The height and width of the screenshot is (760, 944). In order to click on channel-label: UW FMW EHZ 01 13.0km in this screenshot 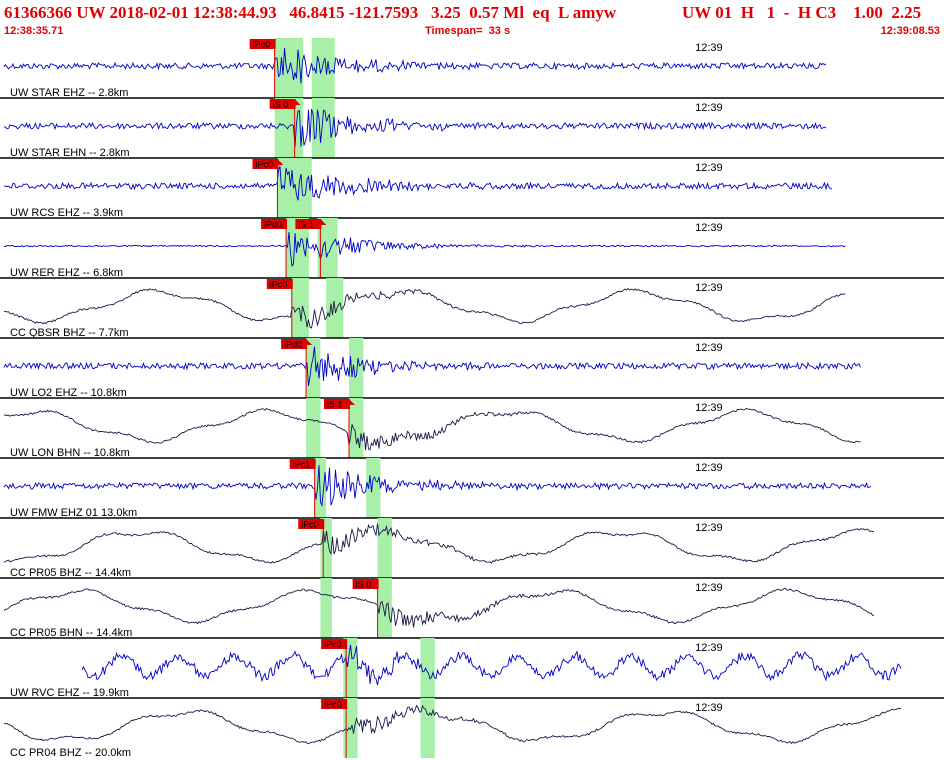, I will do `click(73, 513)`.